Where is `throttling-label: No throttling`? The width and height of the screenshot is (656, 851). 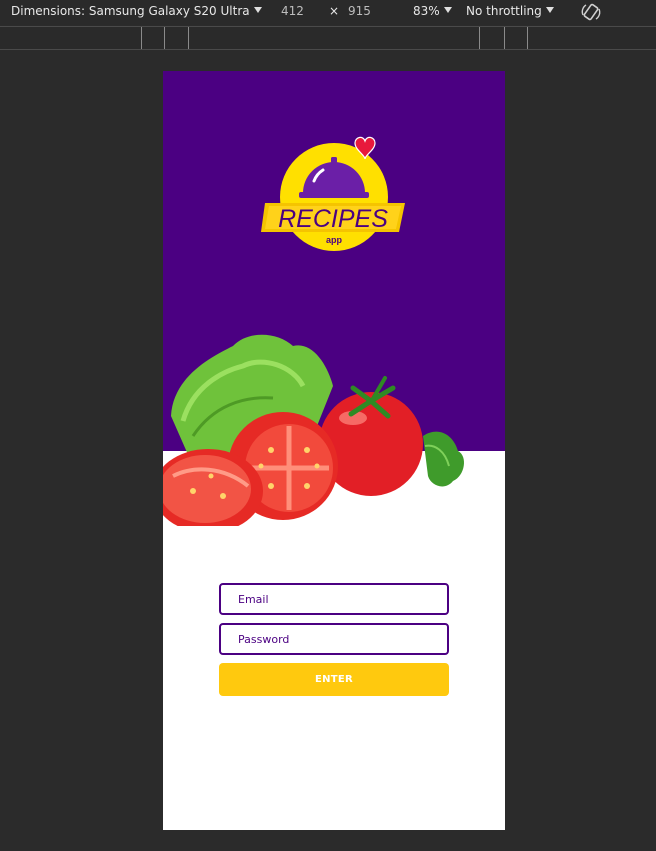 throttling-label: No throttling is located at coordinates (504, 11).